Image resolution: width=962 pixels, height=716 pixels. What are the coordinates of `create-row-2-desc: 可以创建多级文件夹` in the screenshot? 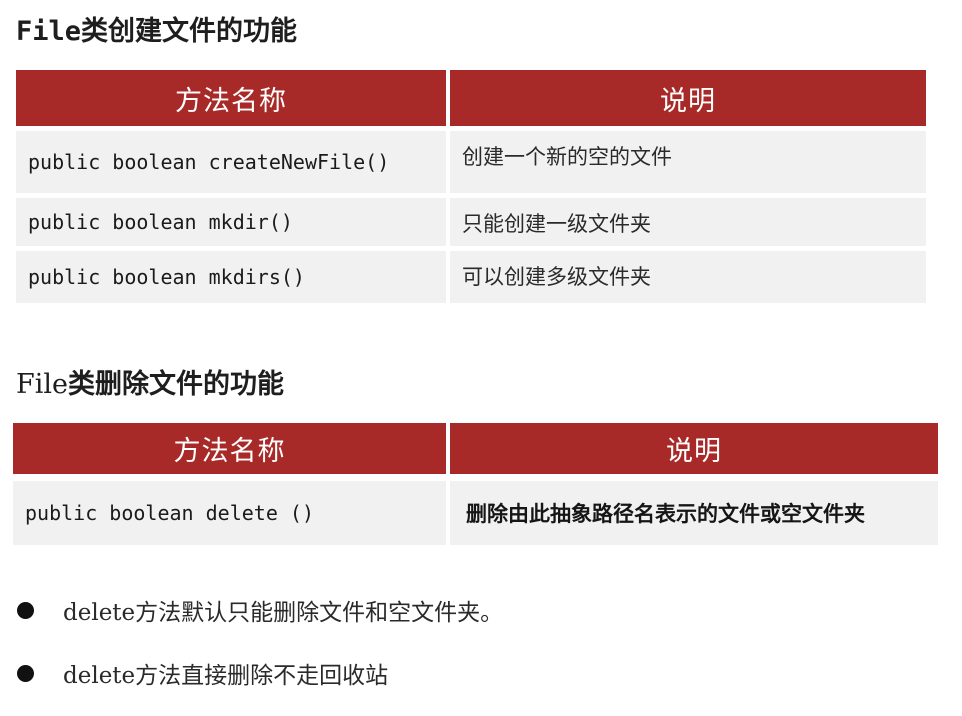 It's located at (688, 277).